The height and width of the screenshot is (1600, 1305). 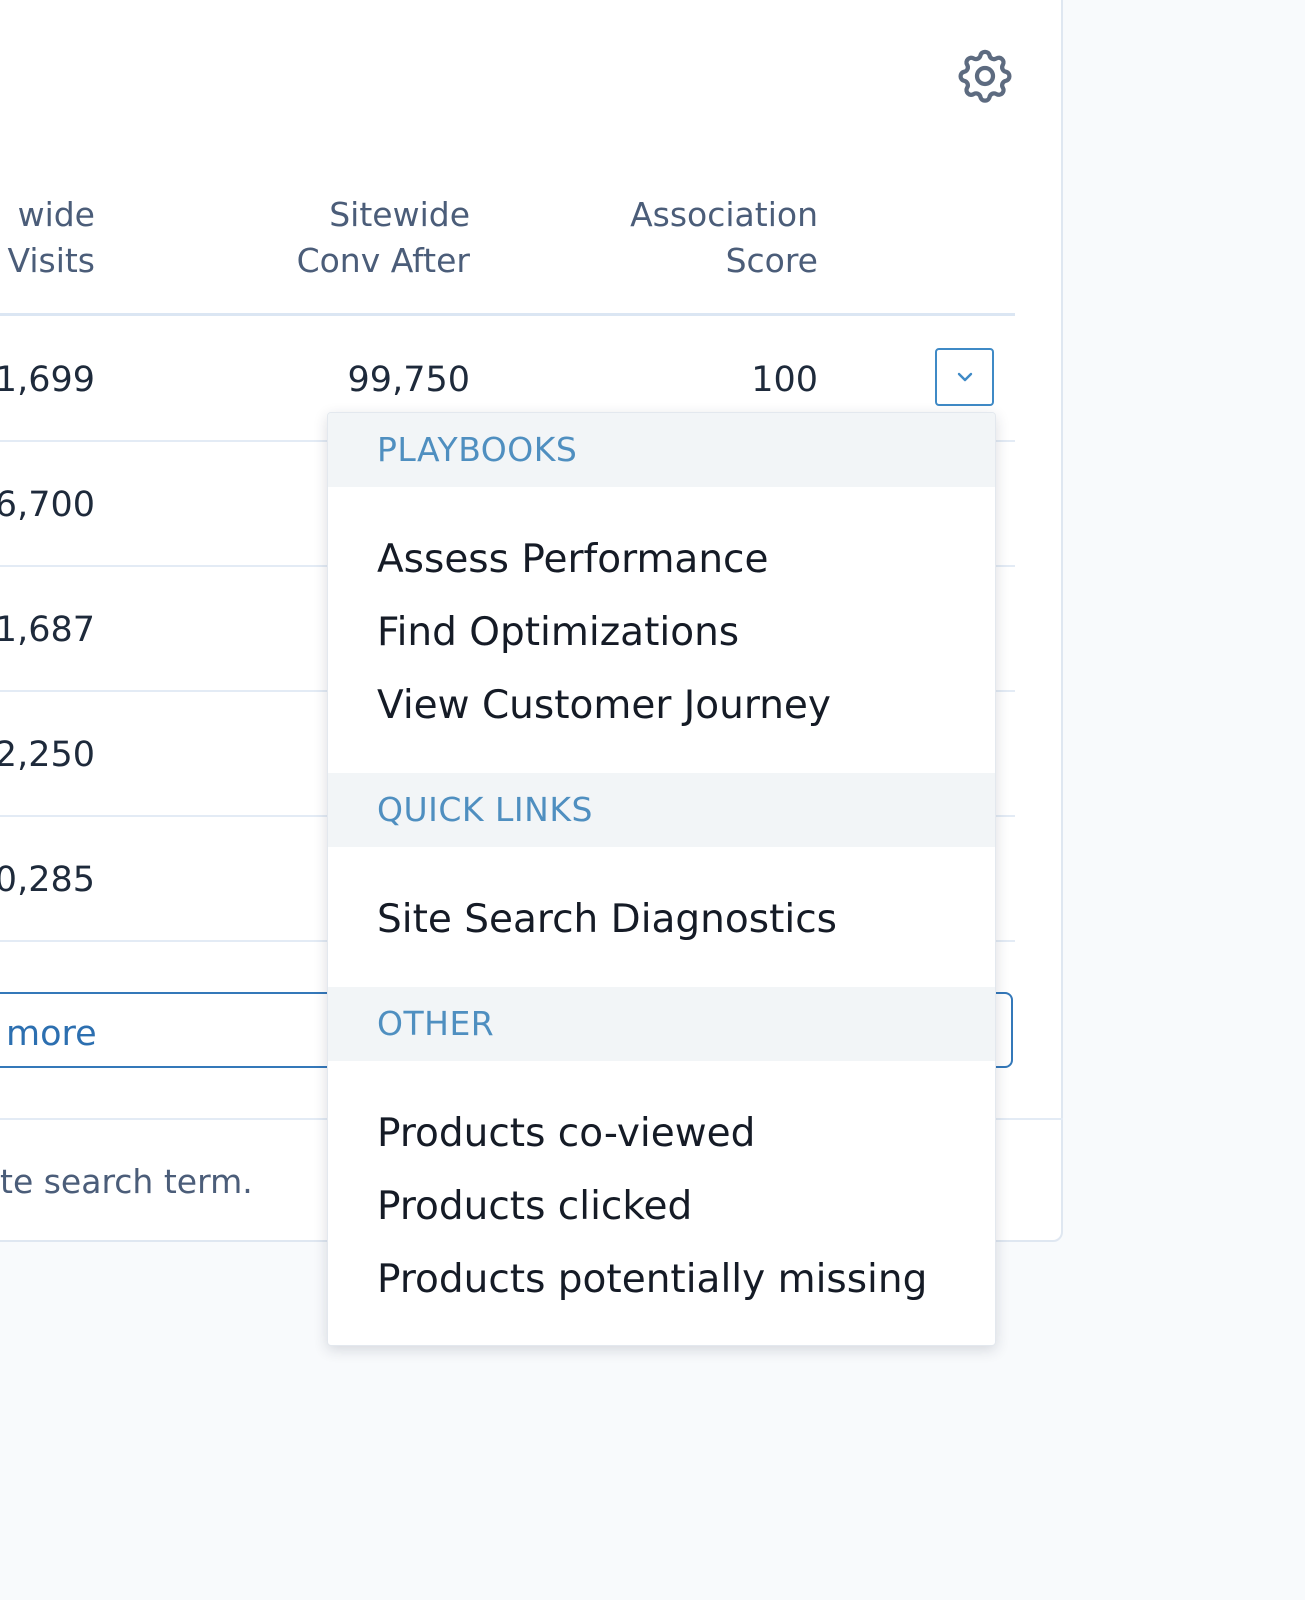 I want to click on menu-section-other-header: OTHER, so click(x=661, y=1024).